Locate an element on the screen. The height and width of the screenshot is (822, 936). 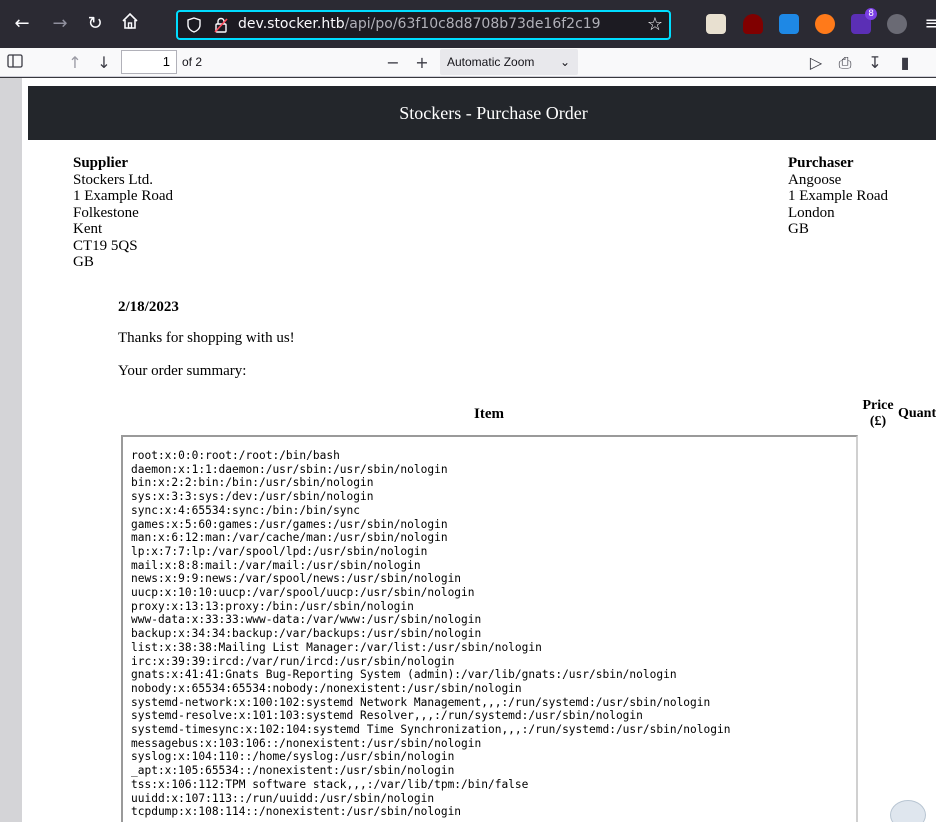
home-icon is located at coordinates (130, 24).